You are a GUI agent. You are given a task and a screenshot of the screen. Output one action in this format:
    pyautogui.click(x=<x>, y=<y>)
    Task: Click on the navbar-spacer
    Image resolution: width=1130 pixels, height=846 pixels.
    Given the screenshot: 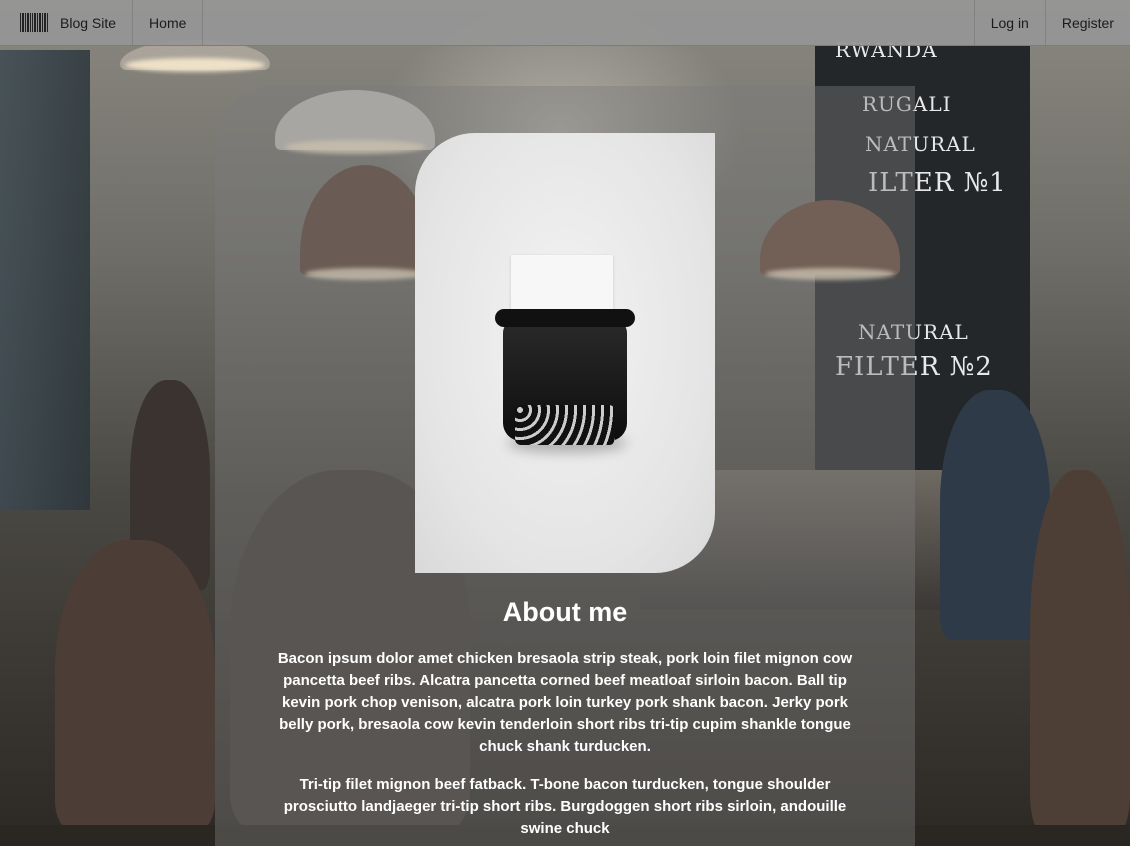 What is the action you would take?
    pyautogui.click(x=588, y=22)
    